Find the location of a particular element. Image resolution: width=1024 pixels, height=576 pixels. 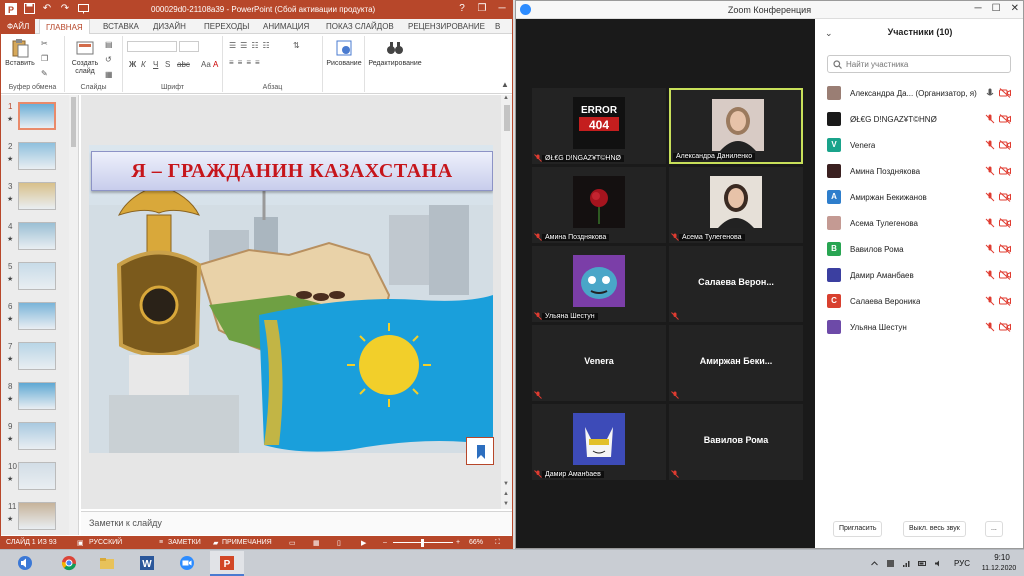

comments-toggle: ПРИМЕЧАНИЯ is located at coordinates (247, 542).